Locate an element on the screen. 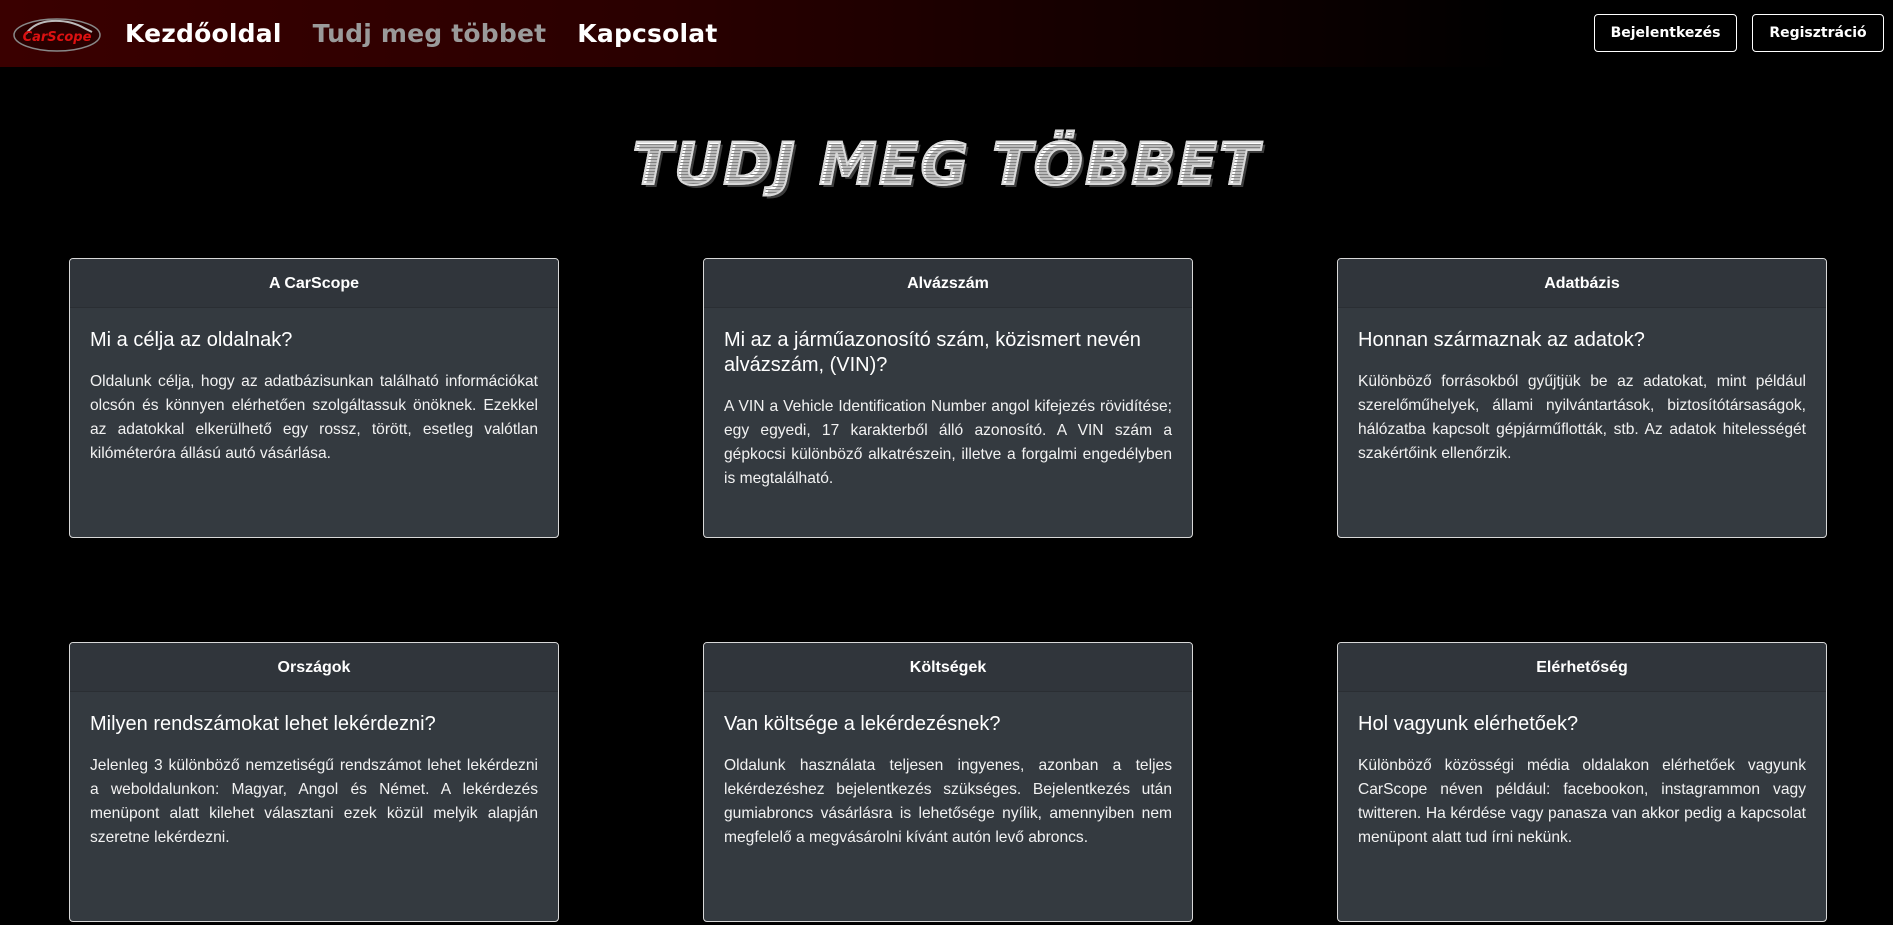 This screenshot has width=1893, height=925. nav-link-home: Kezdőoldal is located at coordinates (203, 33).